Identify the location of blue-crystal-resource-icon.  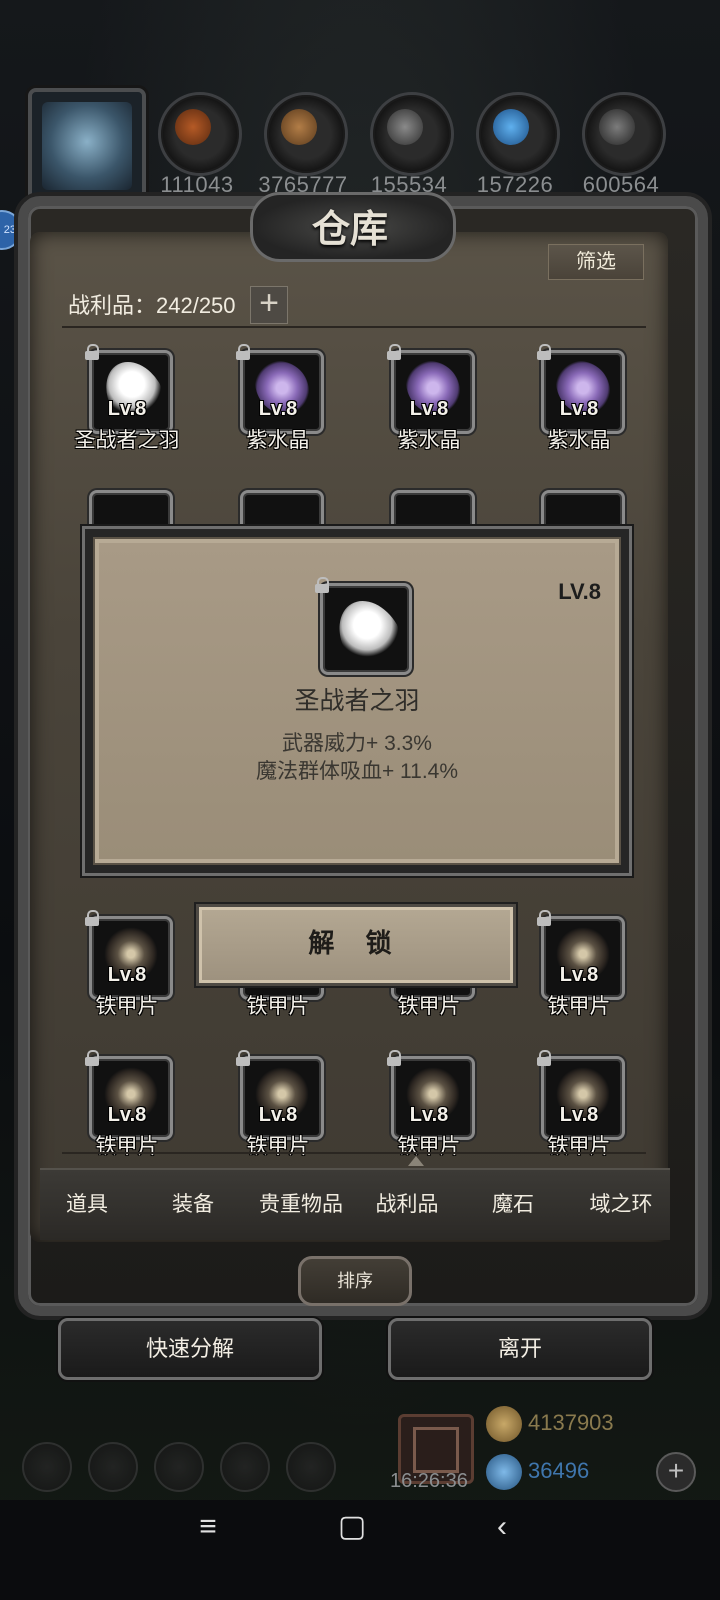
(518, 134).